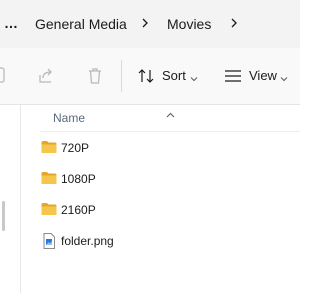 The image size is (320, 293). I want to click on breadcrumb-item-general-media: General Media, so click(81, 24).